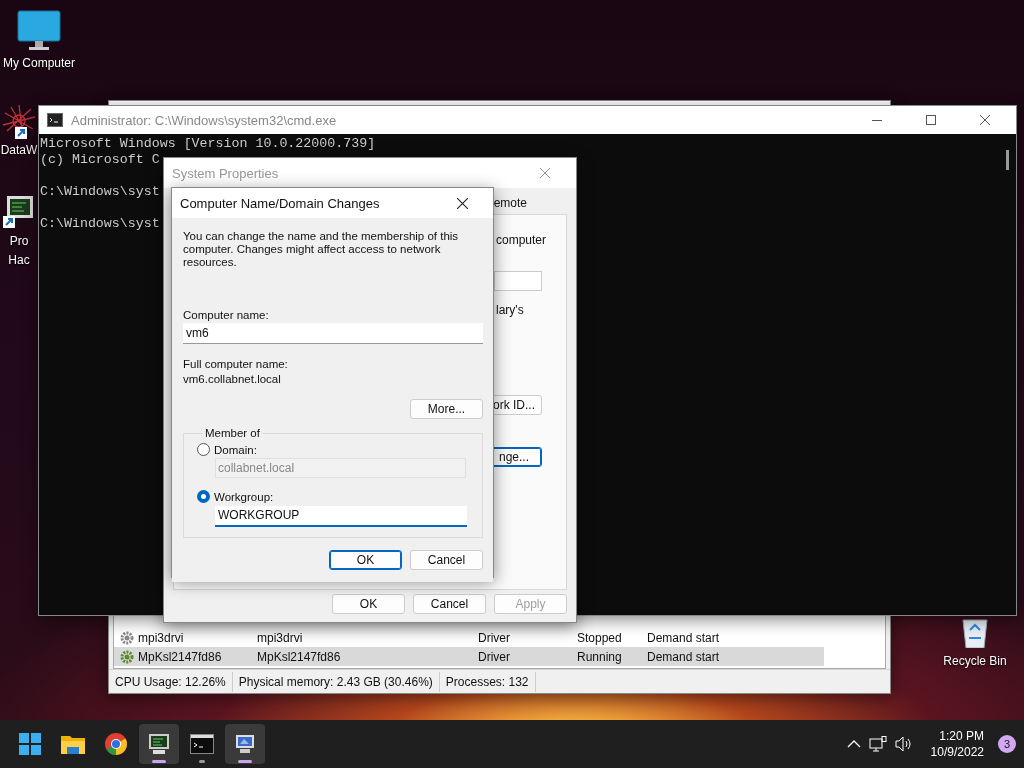  I want to click on minimize-icon, so click(877, 120).